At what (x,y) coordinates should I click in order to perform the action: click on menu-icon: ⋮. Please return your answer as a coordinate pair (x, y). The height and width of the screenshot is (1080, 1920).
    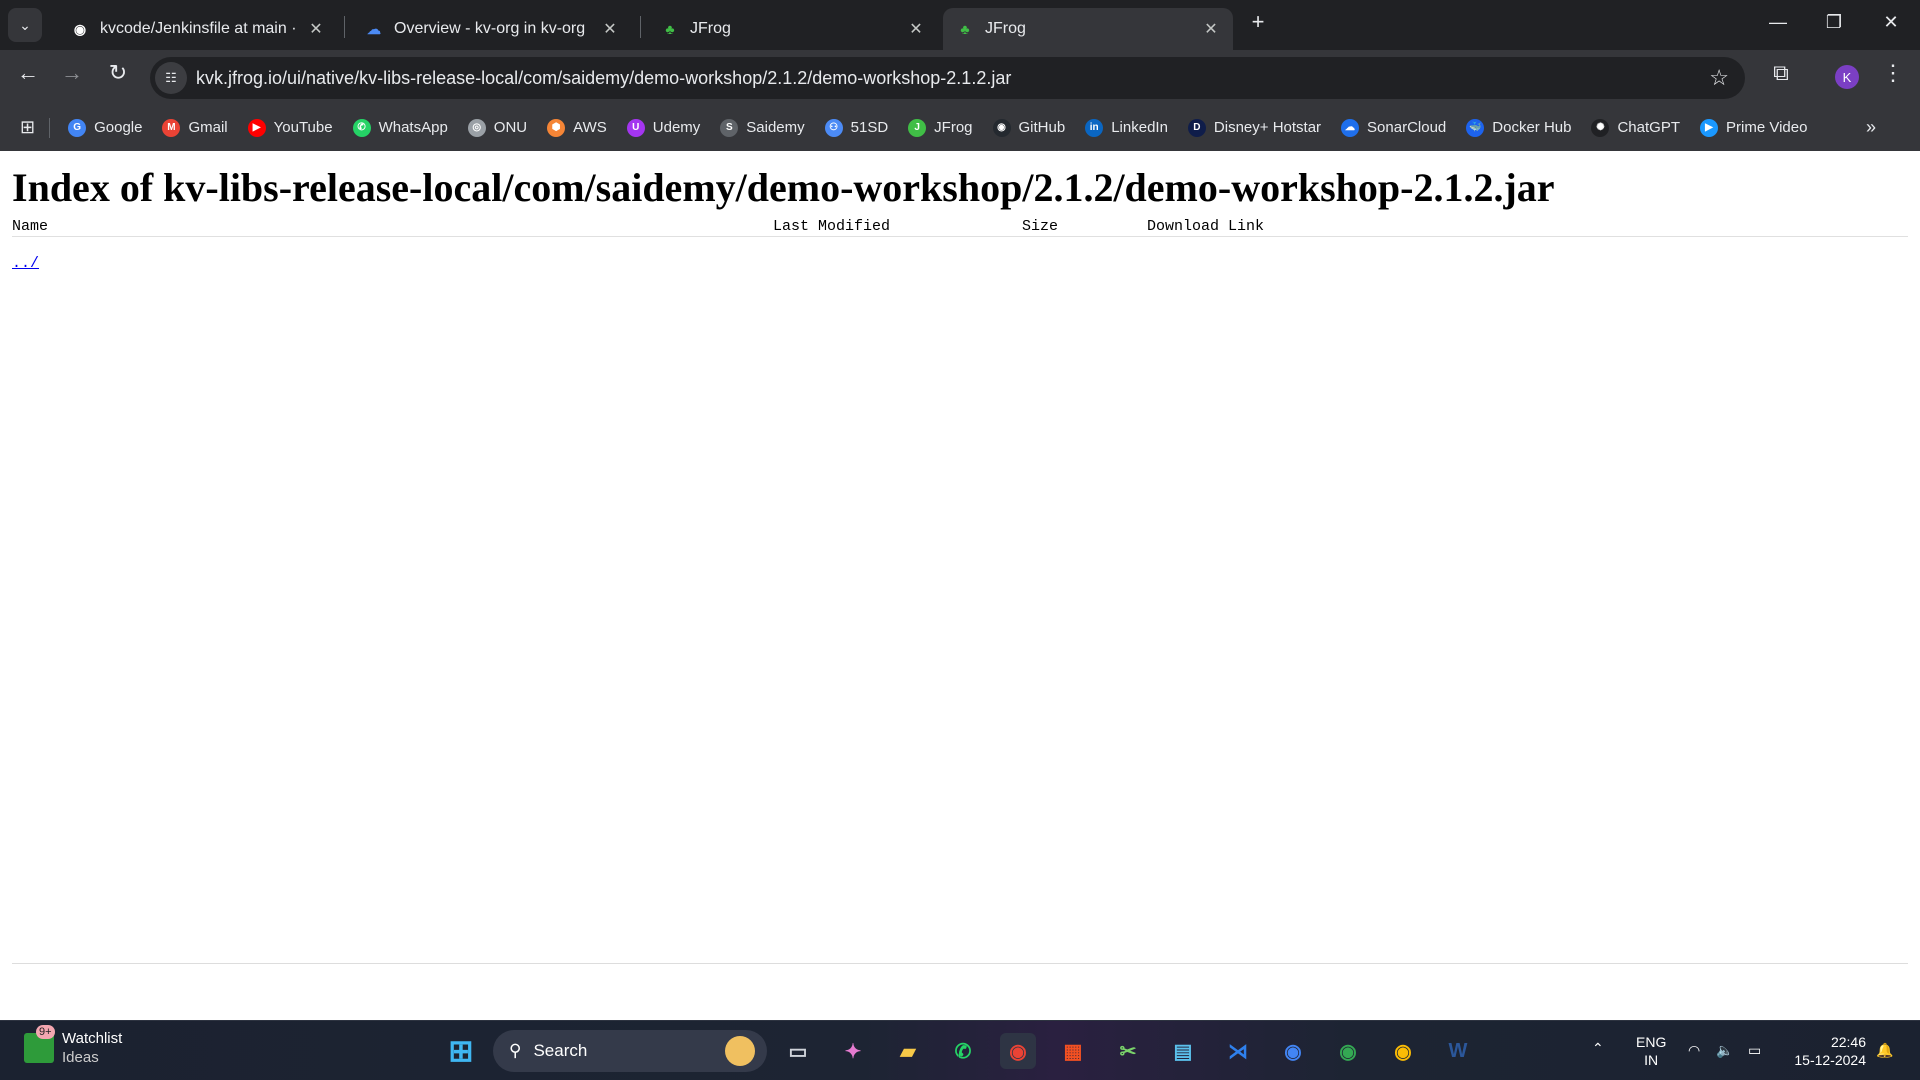
    Looking at the image, I should click on (1893, 73).